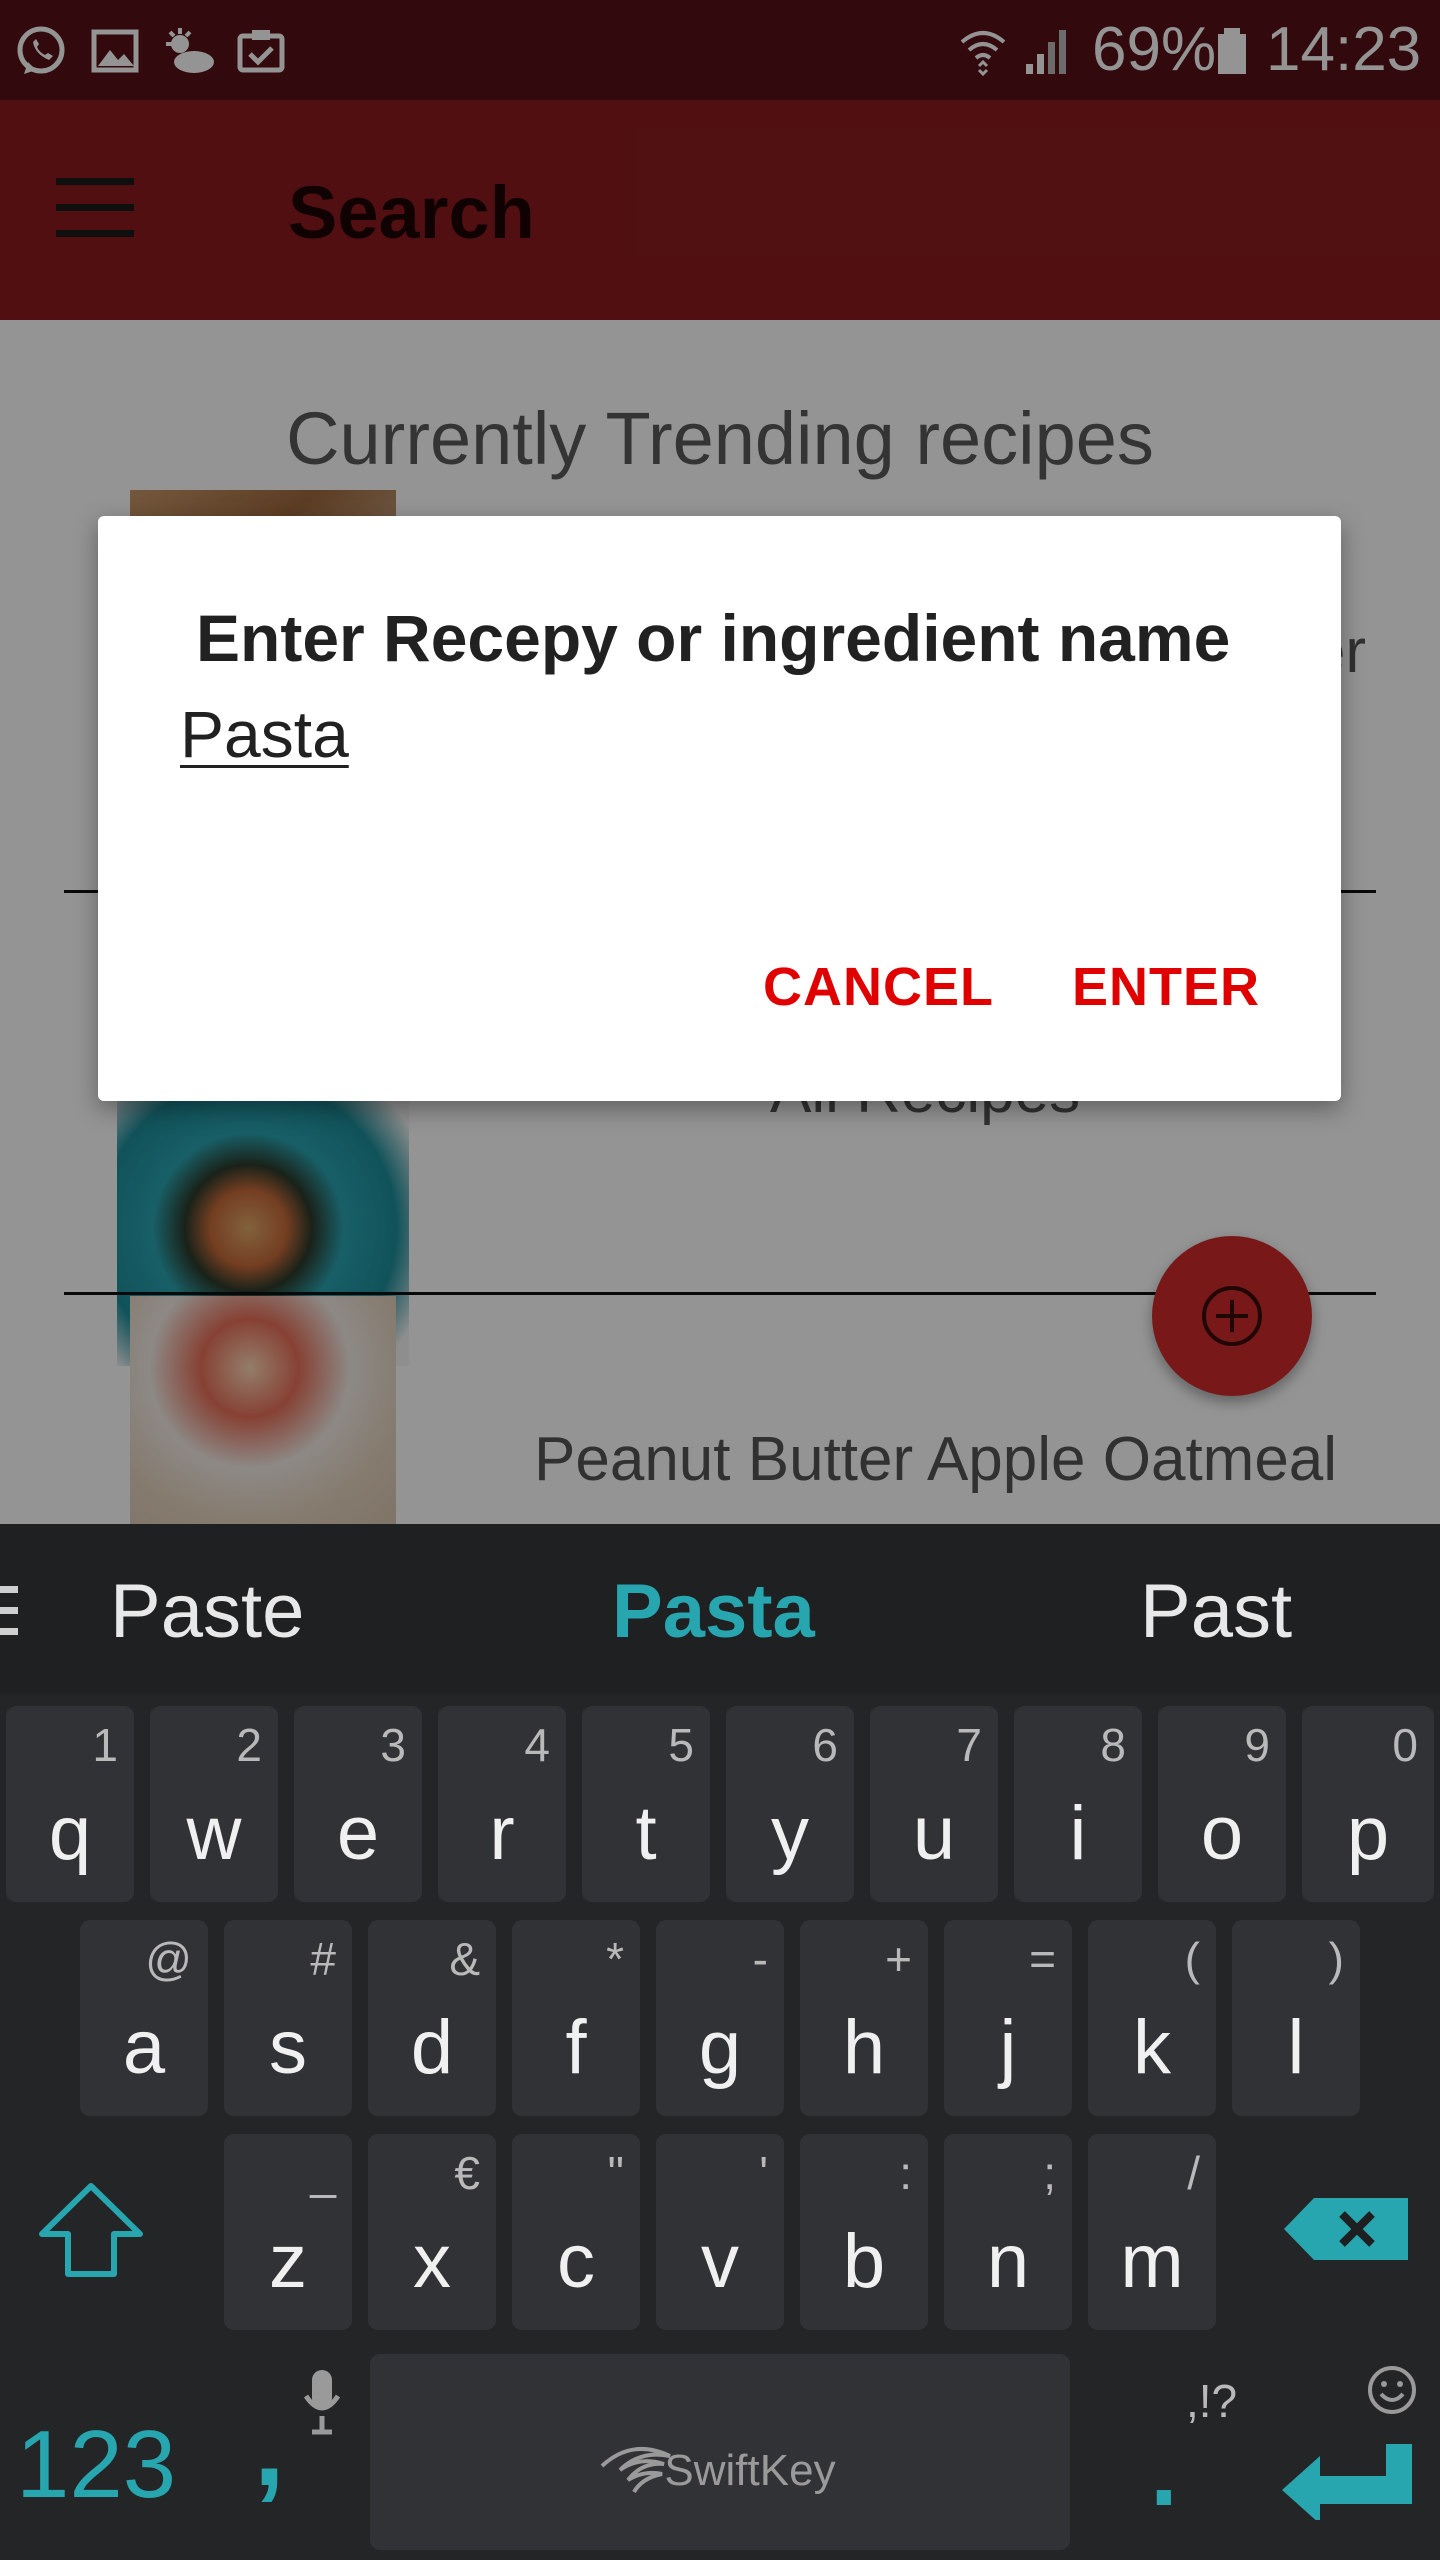 Image resolution: width=1440 pixels, height=2560 pixels. Describe the element at coordinates (790, 1804) in the screenshot. I see `key-y: 6y` at that location.